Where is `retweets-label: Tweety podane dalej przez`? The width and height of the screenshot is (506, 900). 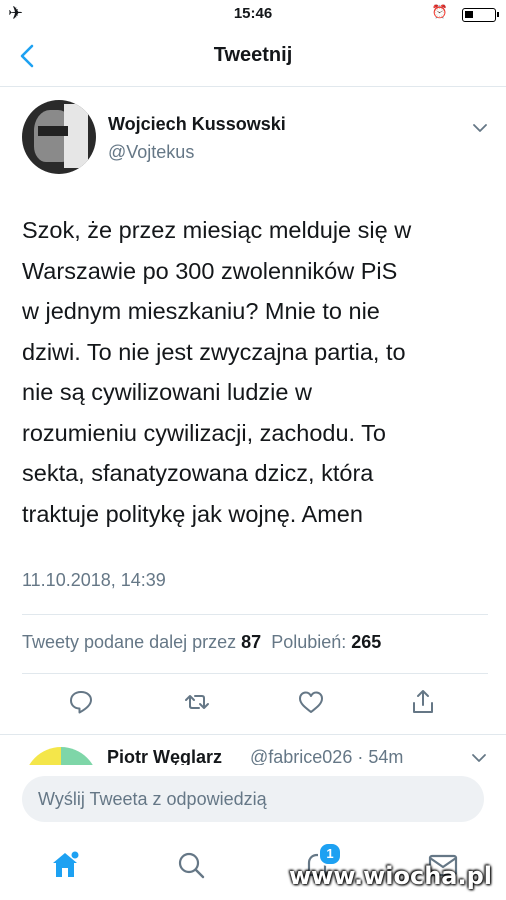
retweets-label: Tweety podane dalej przez is located at coordinates (129, 642).